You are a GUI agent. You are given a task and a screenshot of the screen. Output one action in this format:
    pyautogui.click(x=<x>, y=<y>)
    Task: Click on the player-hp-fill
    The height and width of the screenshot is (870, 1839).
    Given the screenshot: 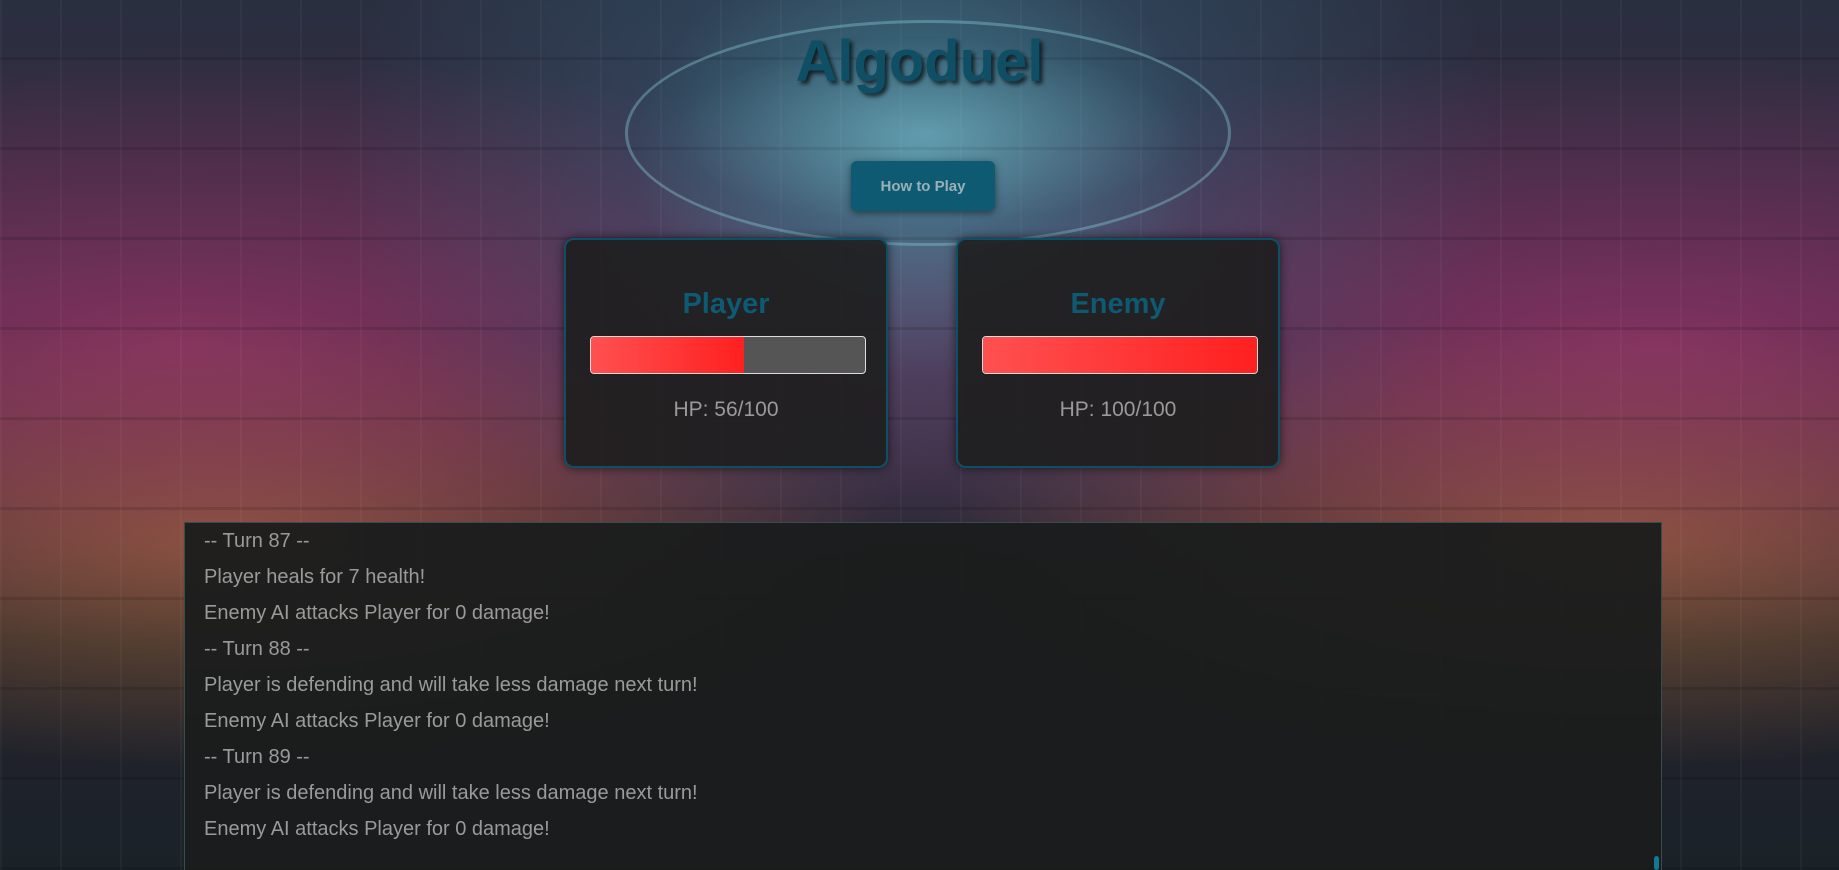 What is the action you would take?
    pyautogui.click(x=668, y=355)
    